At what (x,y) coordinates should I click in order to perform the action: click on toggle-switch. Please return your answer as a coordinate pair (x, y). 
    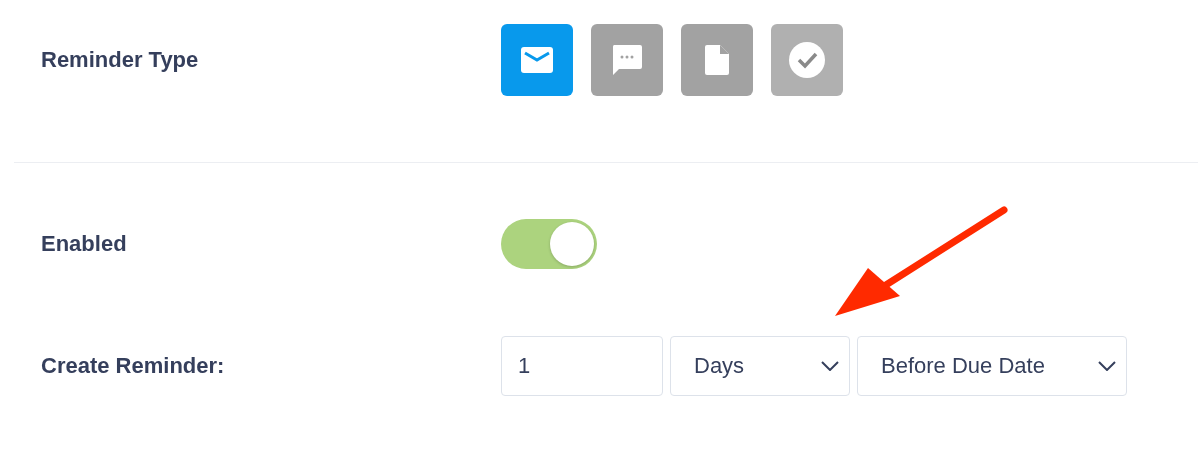
    Looking at the image, I should click on (549, 244).